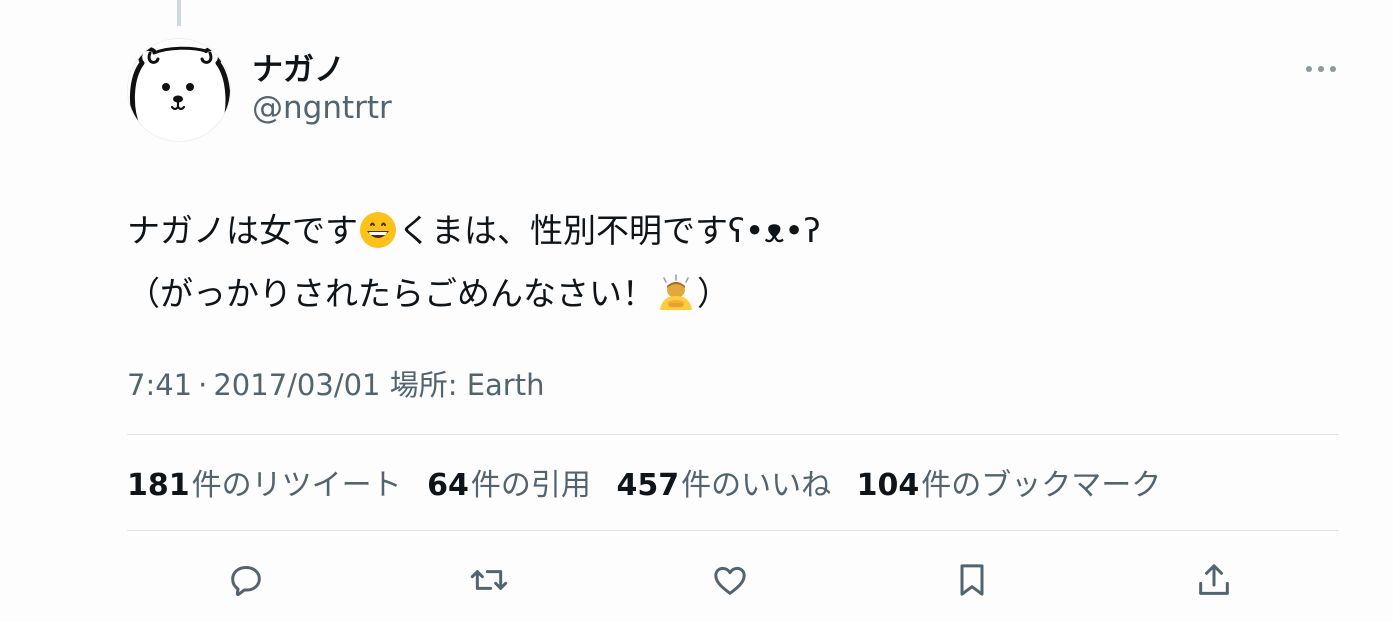 The height and width of the screenshot is (622, 1393). I want to click on more-dots-icon, so click(1321, 69).